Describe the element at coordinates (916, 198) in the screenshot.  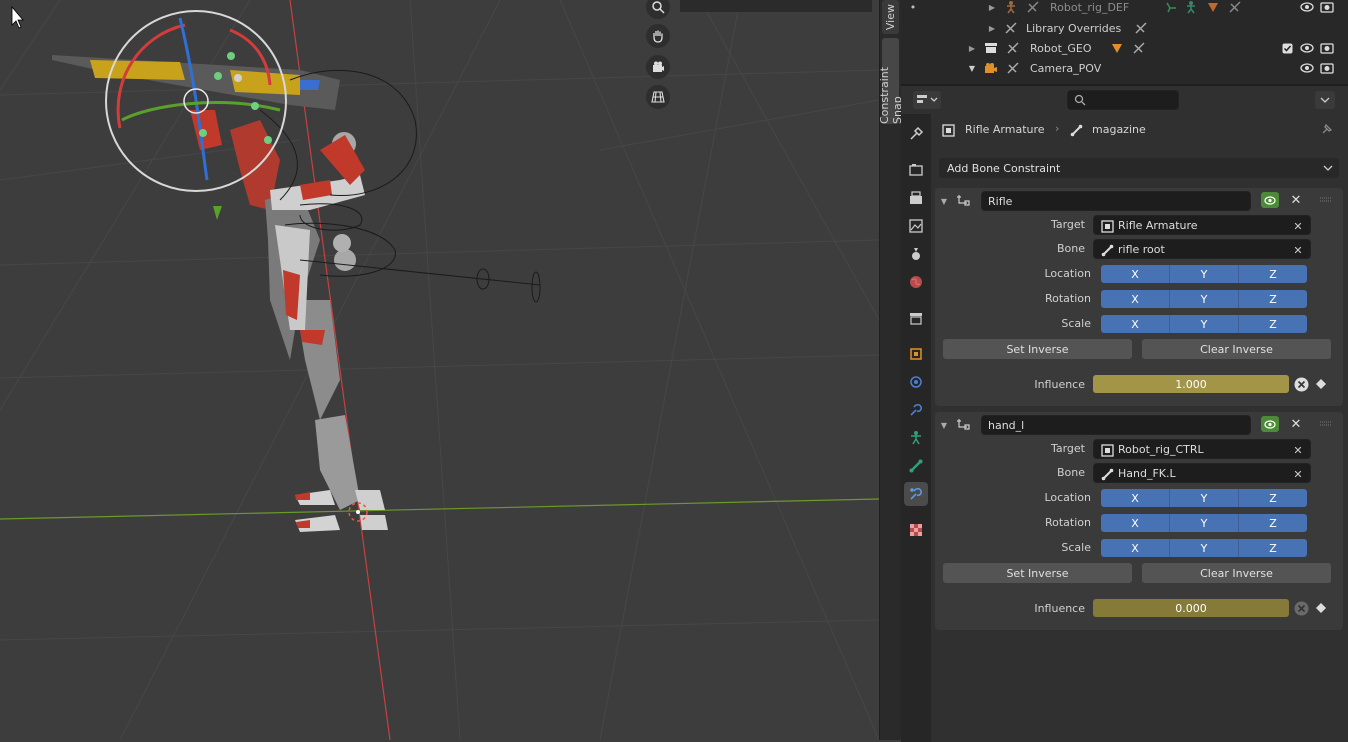
I see `tab-output` at that location.